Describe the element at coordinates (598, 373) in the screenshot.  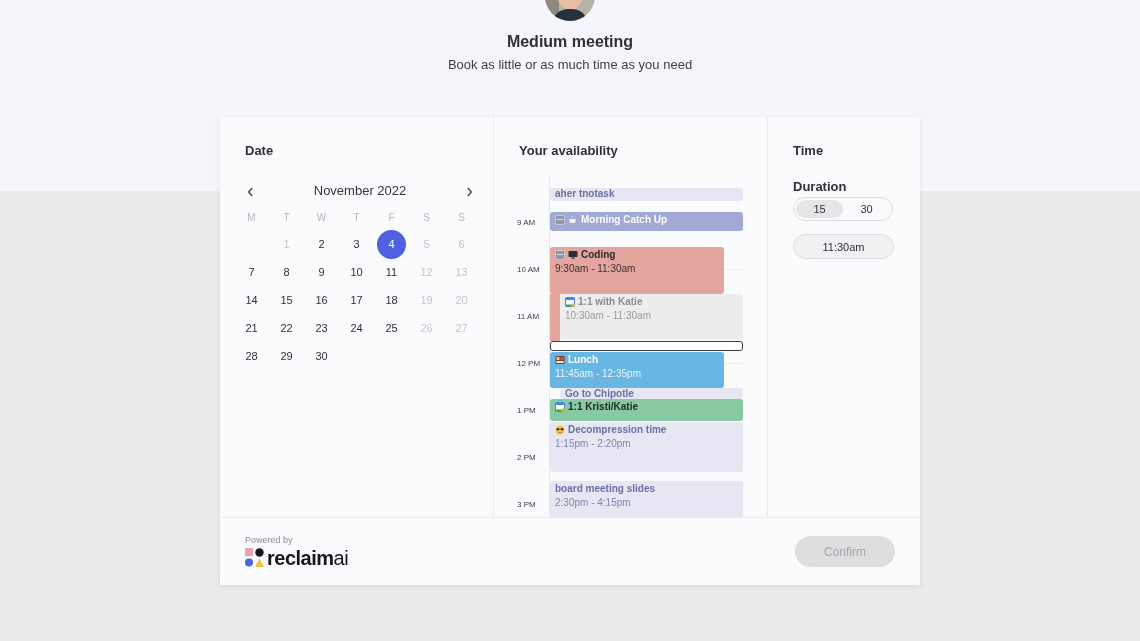
I see `event-time: 11:45am - 12:35pm` at that location.